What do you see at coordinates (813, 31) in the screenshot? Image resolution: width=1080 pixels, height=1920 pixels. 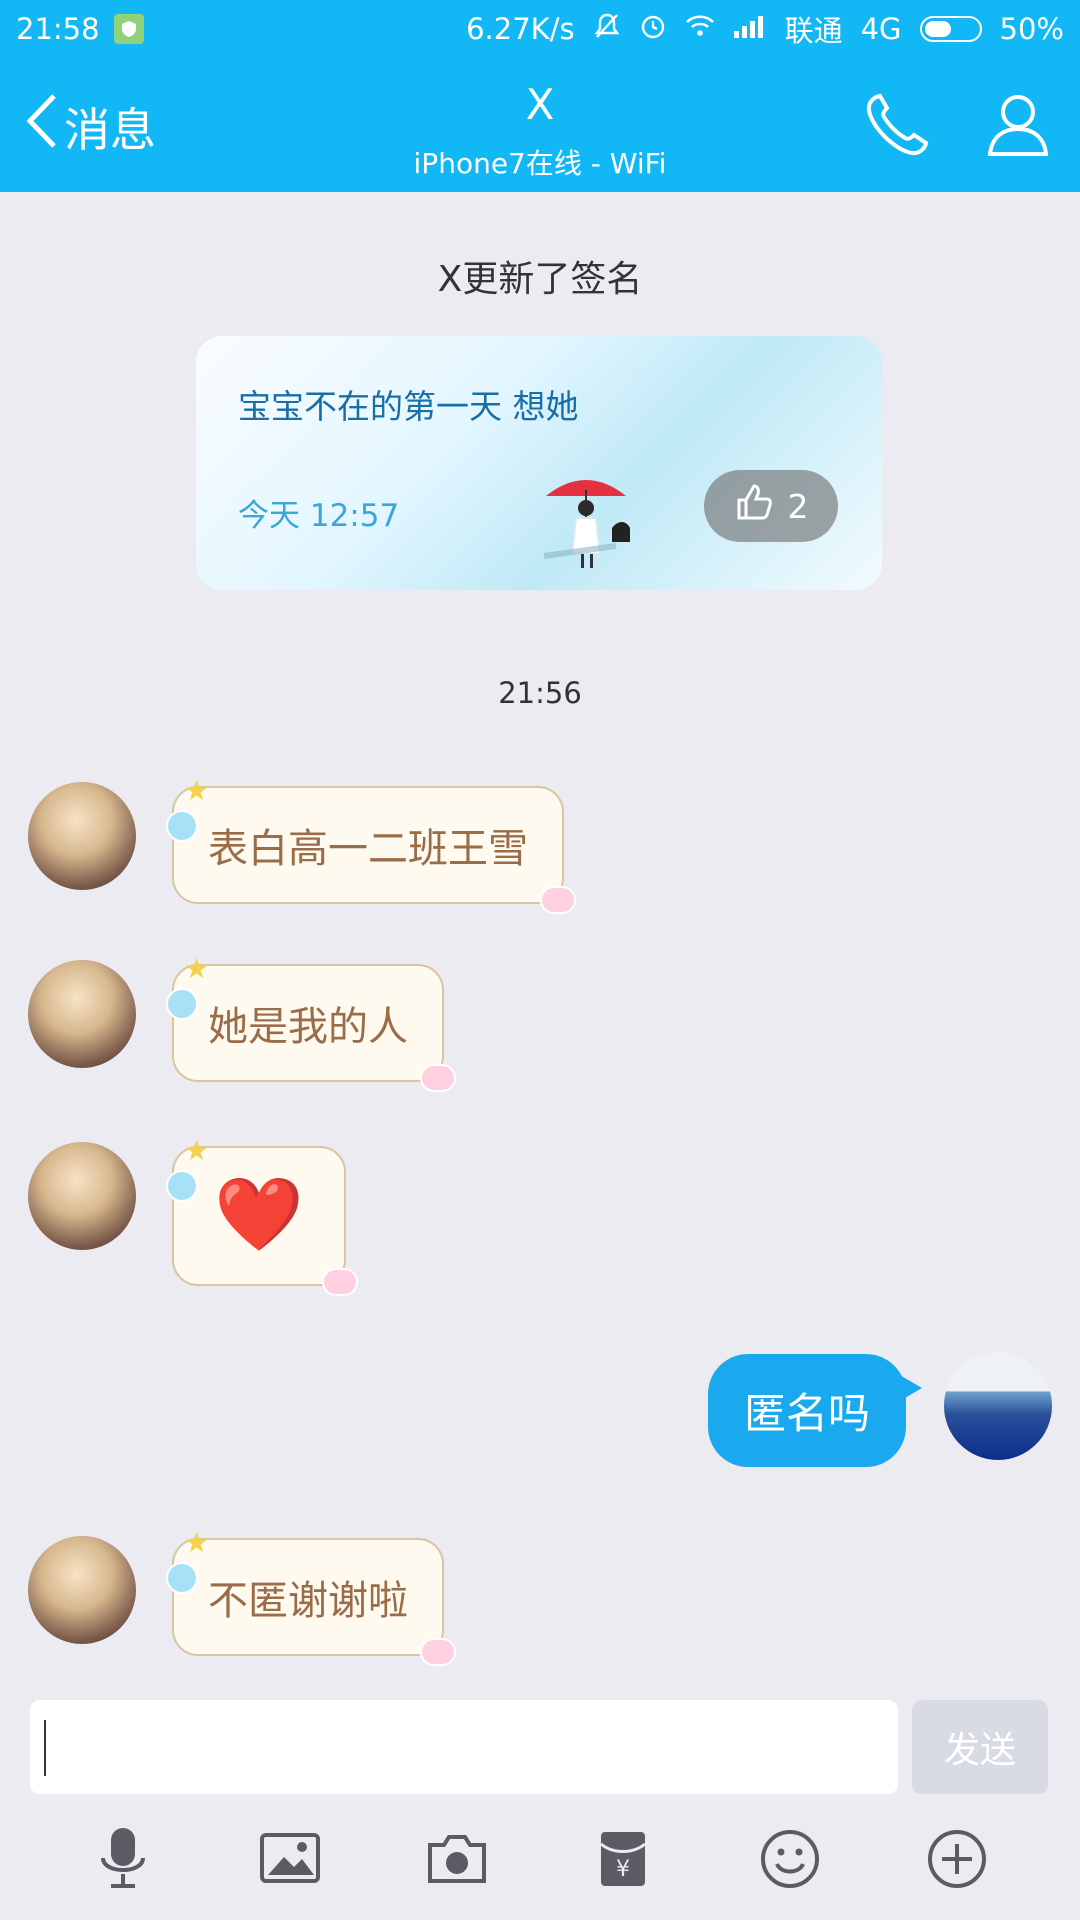 I see `carrier: 联通` at bounding box center [813, 31].